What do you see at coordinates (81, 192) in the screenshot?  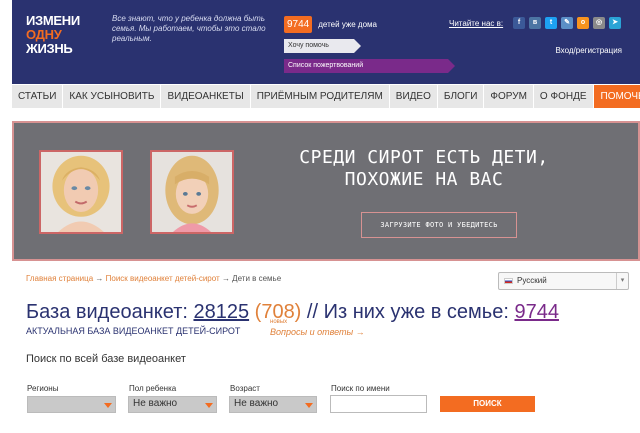 I see `woman-photo` at bounding box center [81, 192].